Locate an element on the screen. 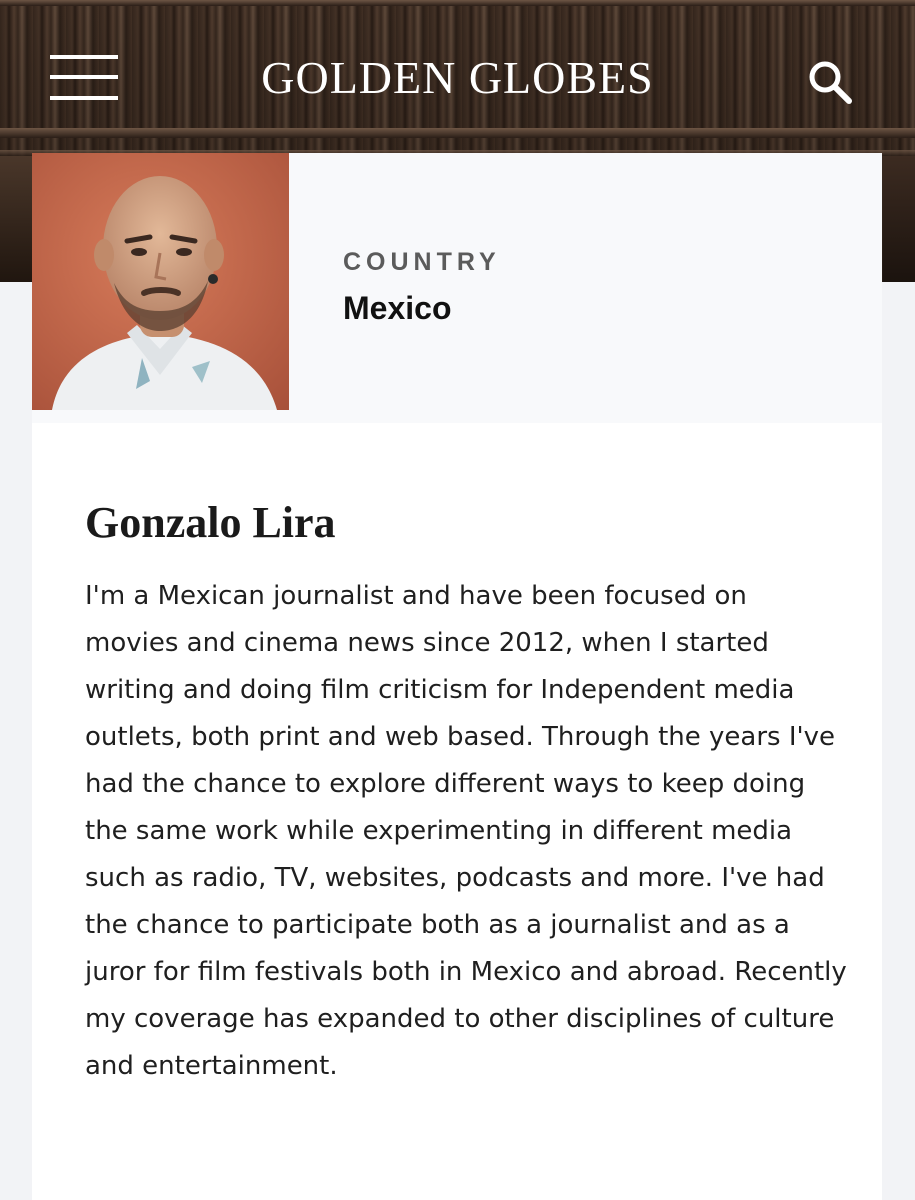 The height and width of the screenshot is (1200, 915). search-icon-graphic is located at coordinates (830, 82).